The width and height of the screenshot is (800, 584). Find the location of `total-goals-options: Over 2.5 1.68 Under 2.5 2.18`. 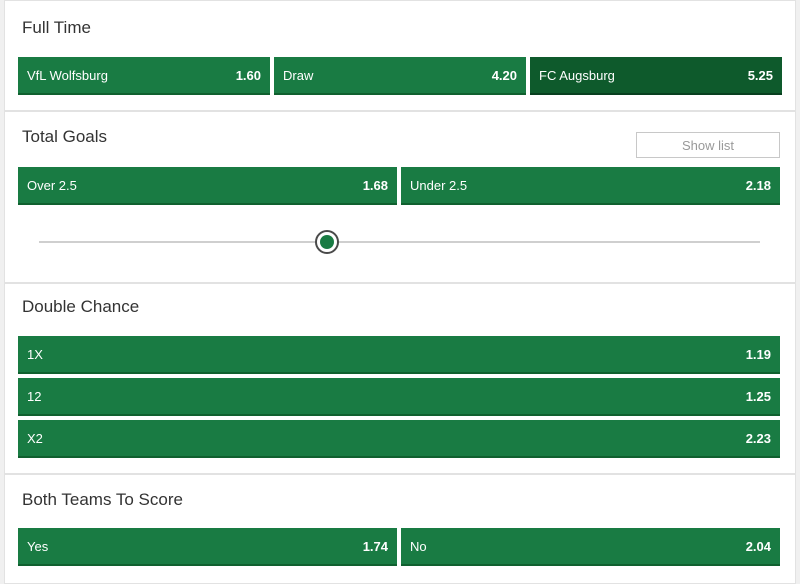

total-goals-options: Over 2.5 1.68 Under 2.5 2.18 is located at coordinates (399, 186).